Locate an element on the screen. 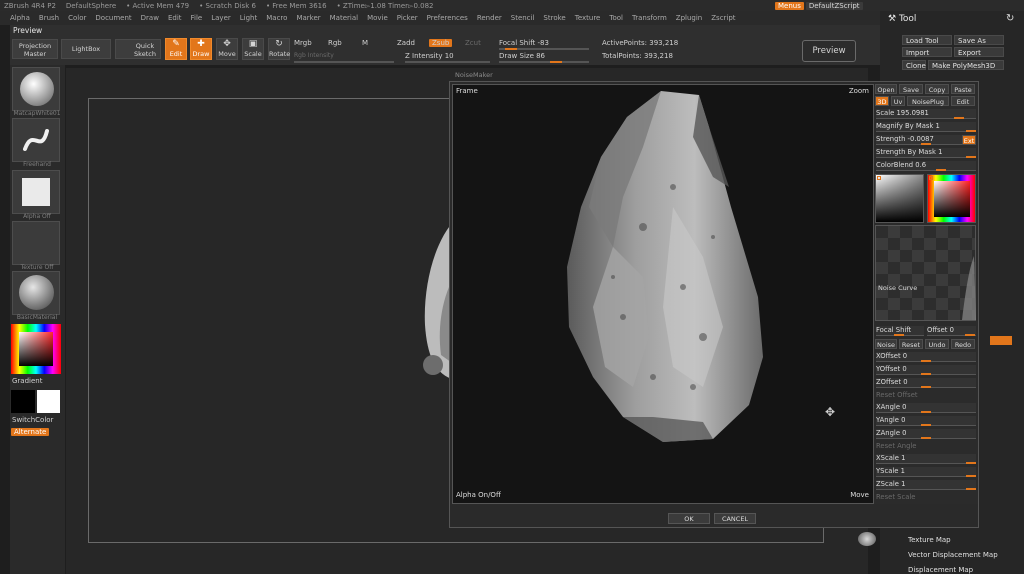  menu-alpha: Alpha is located at coordinates (20, 18).